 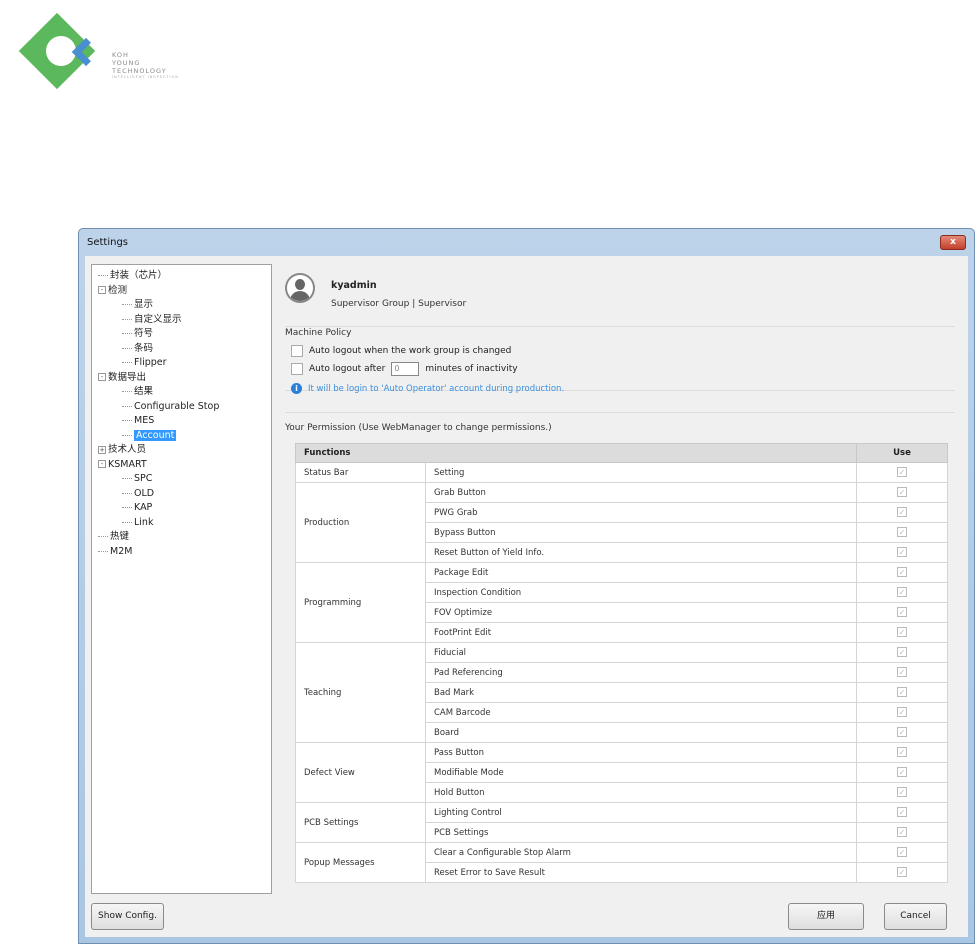 What do you see at coordinates (641, 752) in the screenshot?
I see `function-name: Pass Button` at bounding box center [641, 752].